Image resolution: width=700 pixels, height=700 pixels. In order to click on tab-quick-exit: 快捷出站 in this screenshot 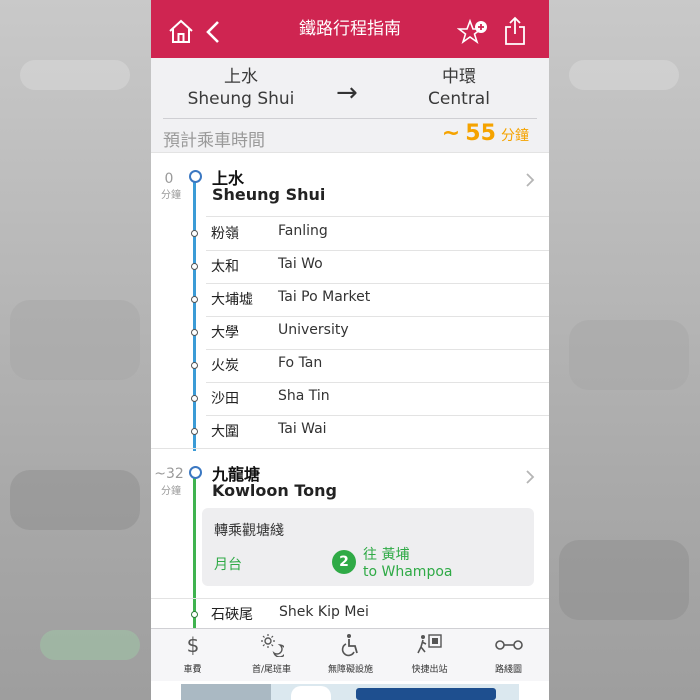, I will do `click(429, 655)`.